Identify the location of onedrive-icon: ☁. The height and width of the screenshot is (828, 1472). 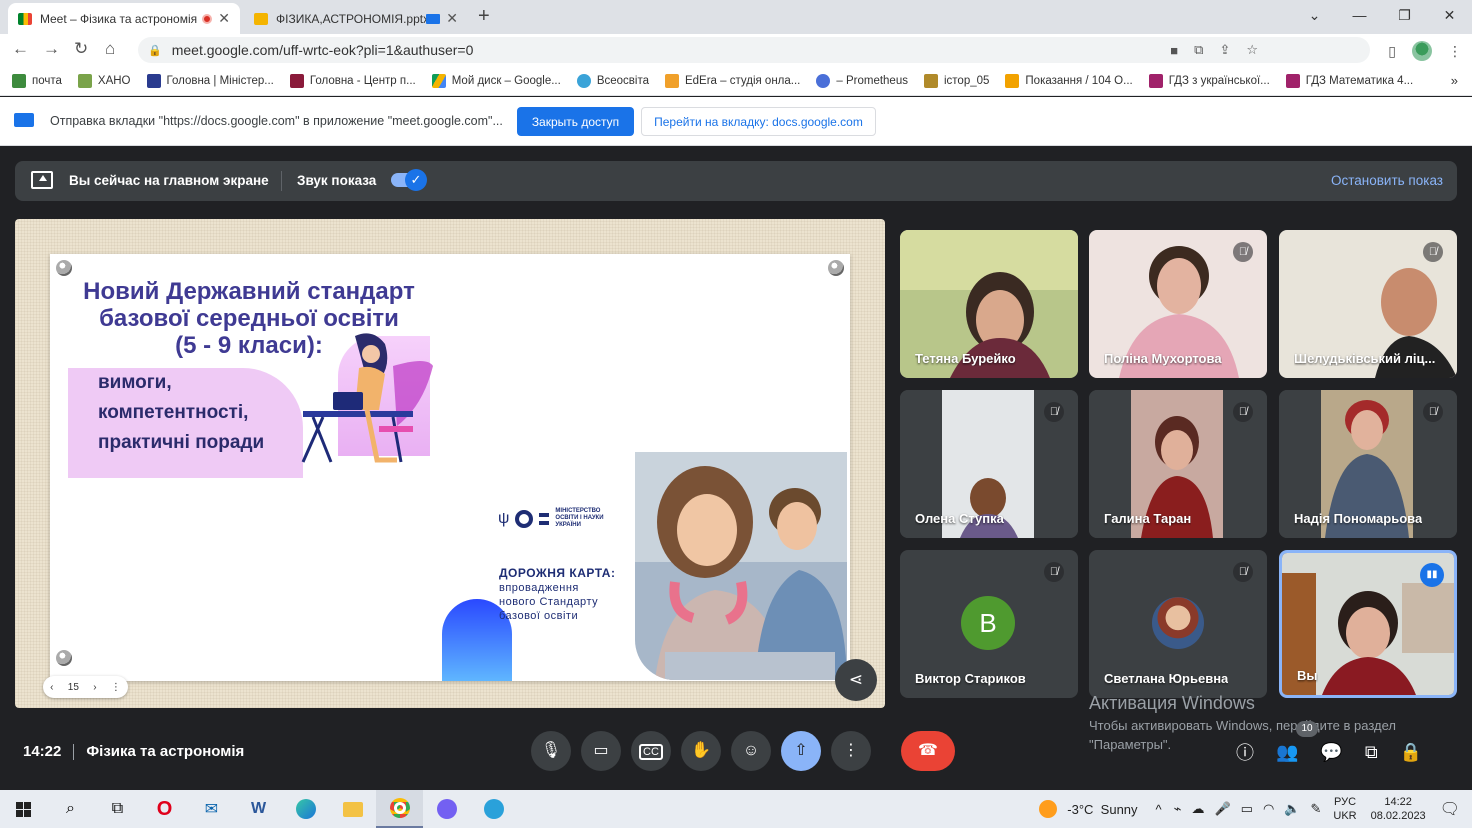
(1197, 809).